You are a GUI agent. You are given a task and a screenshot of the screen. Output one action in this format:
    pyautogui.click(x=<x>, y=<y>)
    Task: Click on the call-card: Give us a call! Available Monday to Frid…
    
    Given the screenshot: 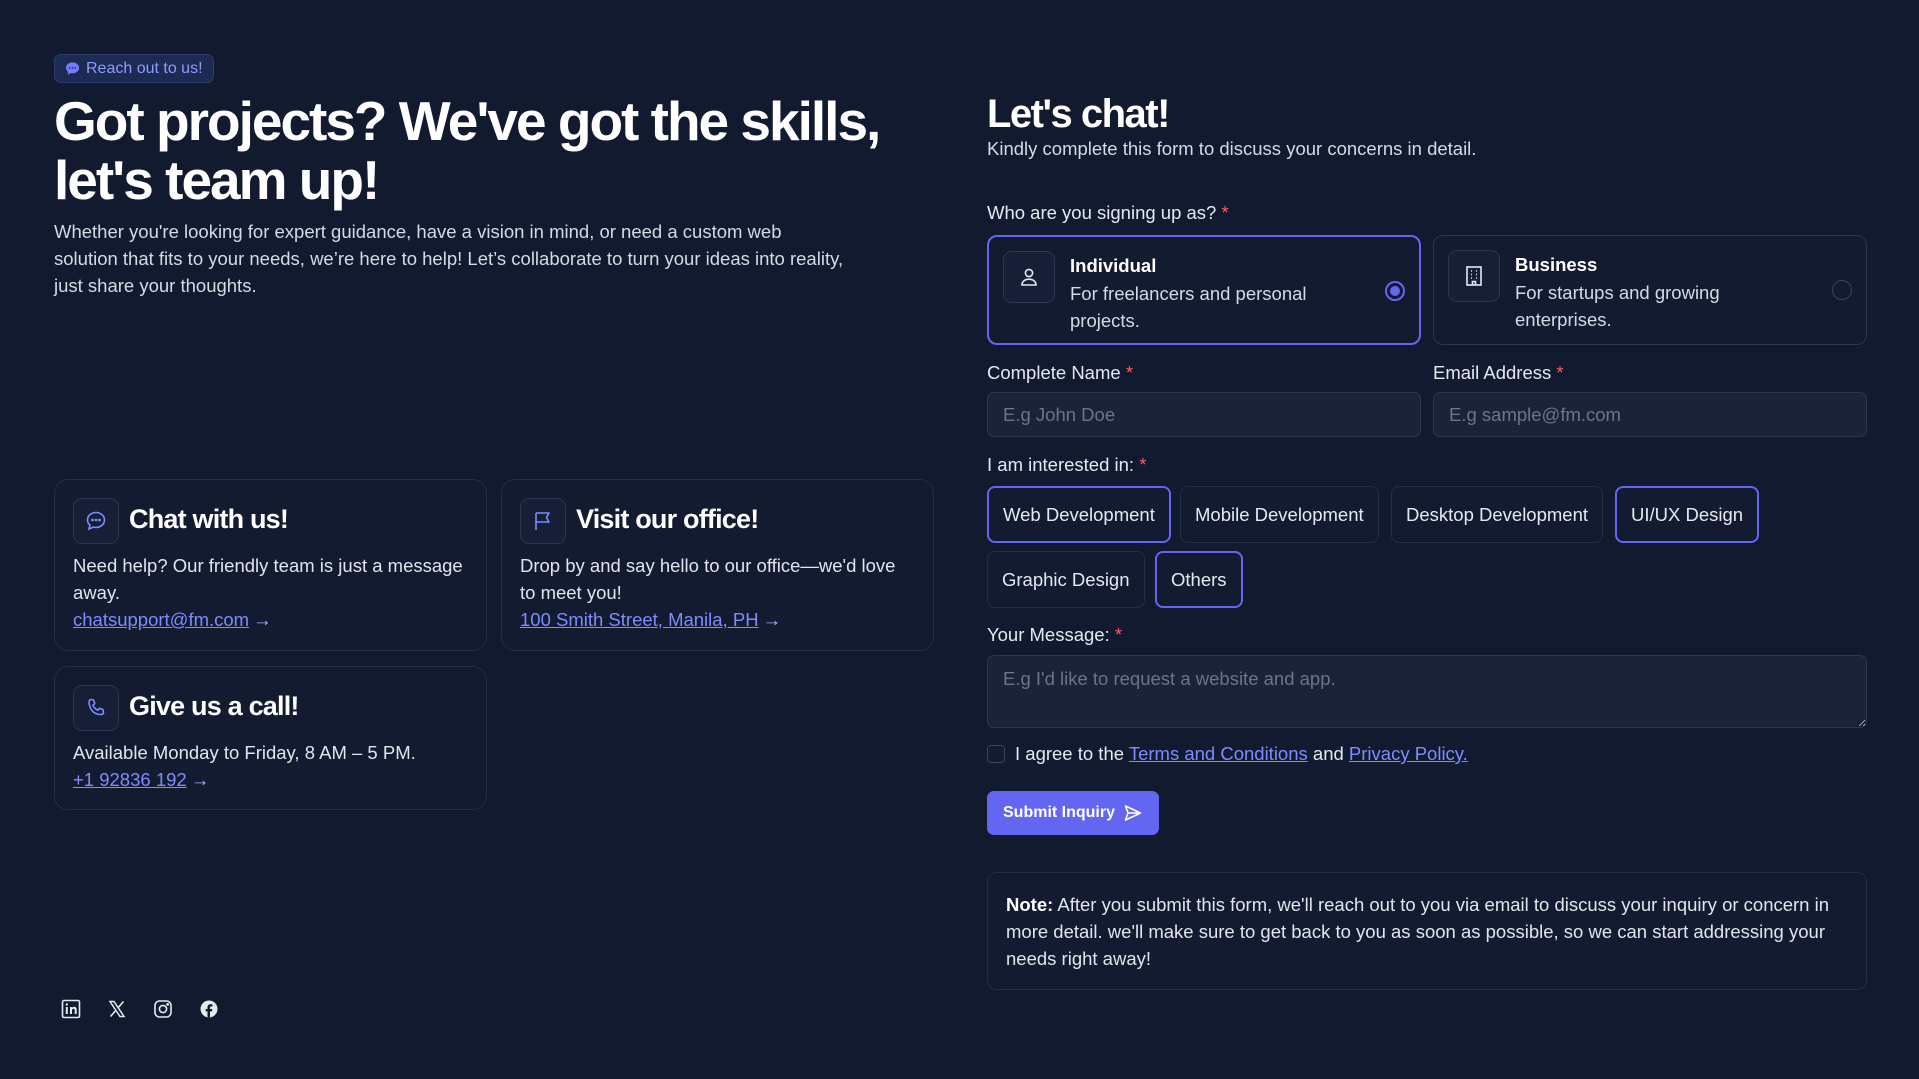 What is the action you would take?
    pyautogui.click(x=270, y=738)
    